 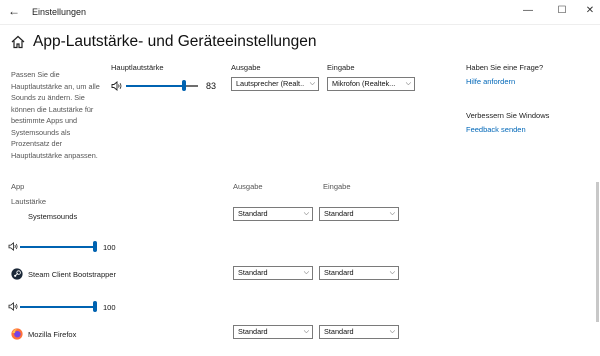 I want to click on home-icon, so click(x=18, y=42).